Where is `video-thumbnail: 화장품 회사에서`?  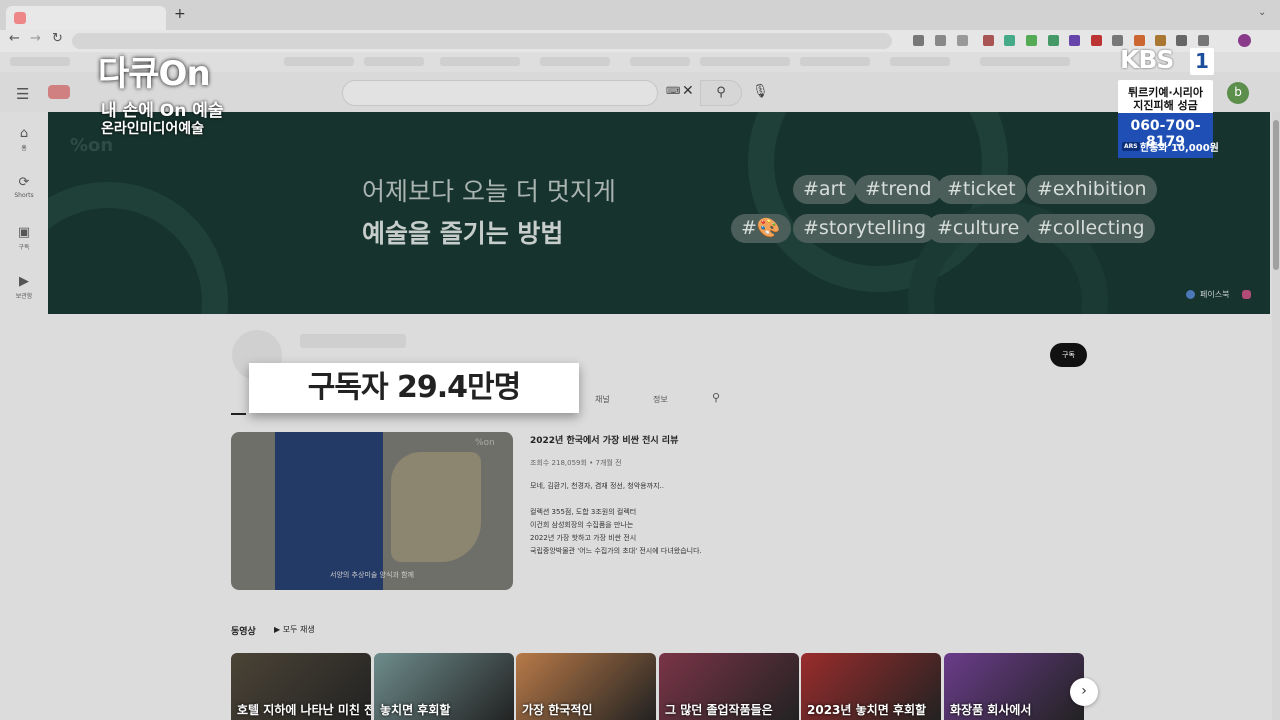 video-thumbnail: 화장품 회사에서 is located at coordinates (1014, 686).